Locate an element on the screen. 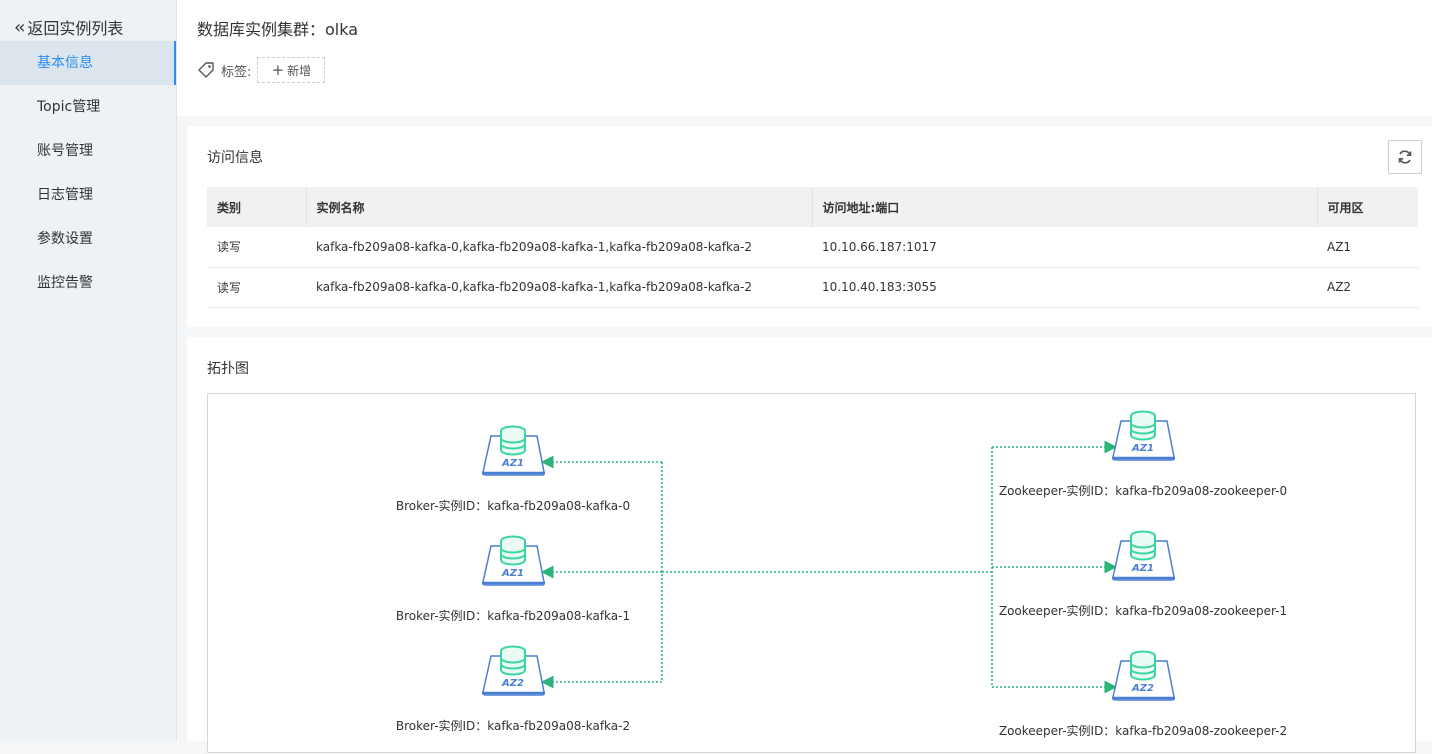 This screenshot has height=754, width=1432. double-chevron-left-icon: ‹‹ is located at coordinates (20, 27).